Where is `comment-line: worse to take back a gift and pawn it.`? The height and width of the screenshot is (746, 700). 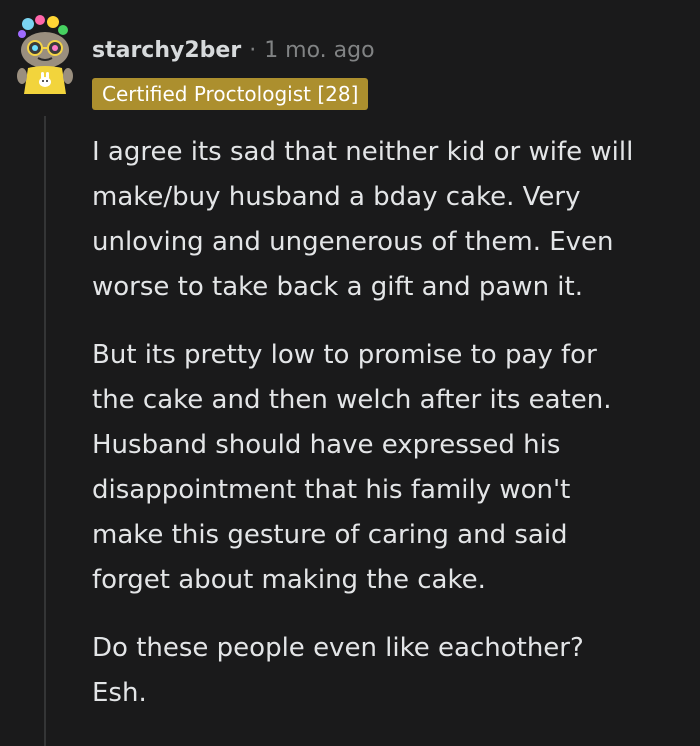 comment-line: worse to take back a gift and pawn it. is located at coordinates (337, 287).